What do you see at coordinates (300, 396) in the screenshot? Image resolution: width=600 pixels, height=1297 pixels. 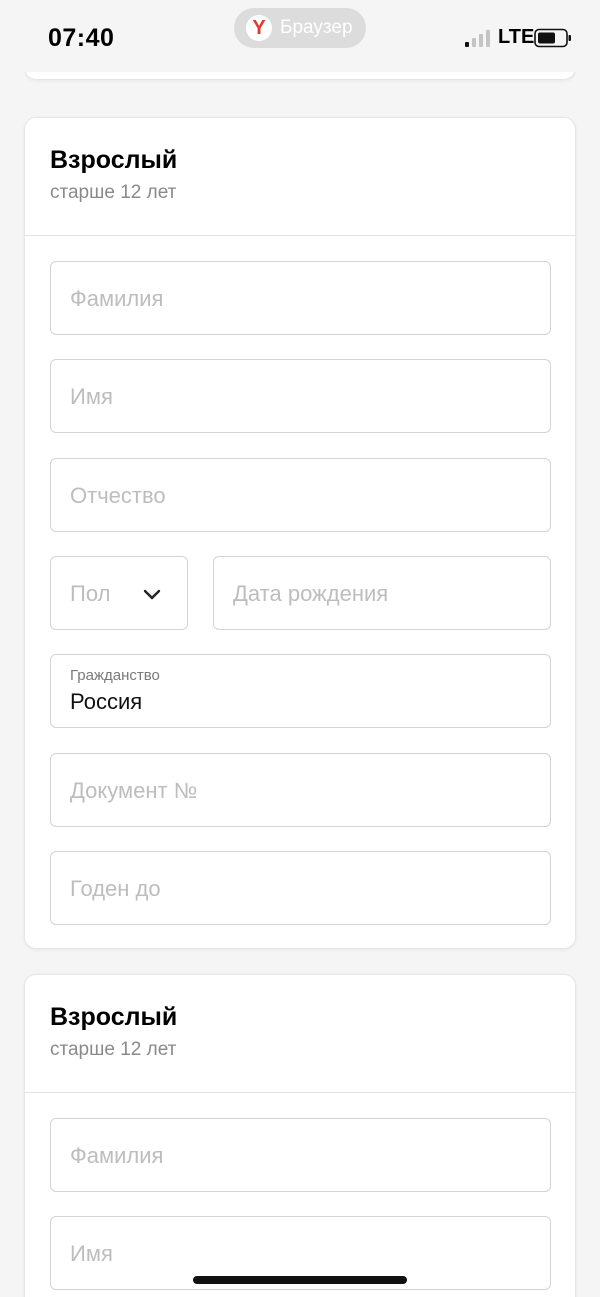 I see `first-name-field: Имя` at bounding box center [300, 396].